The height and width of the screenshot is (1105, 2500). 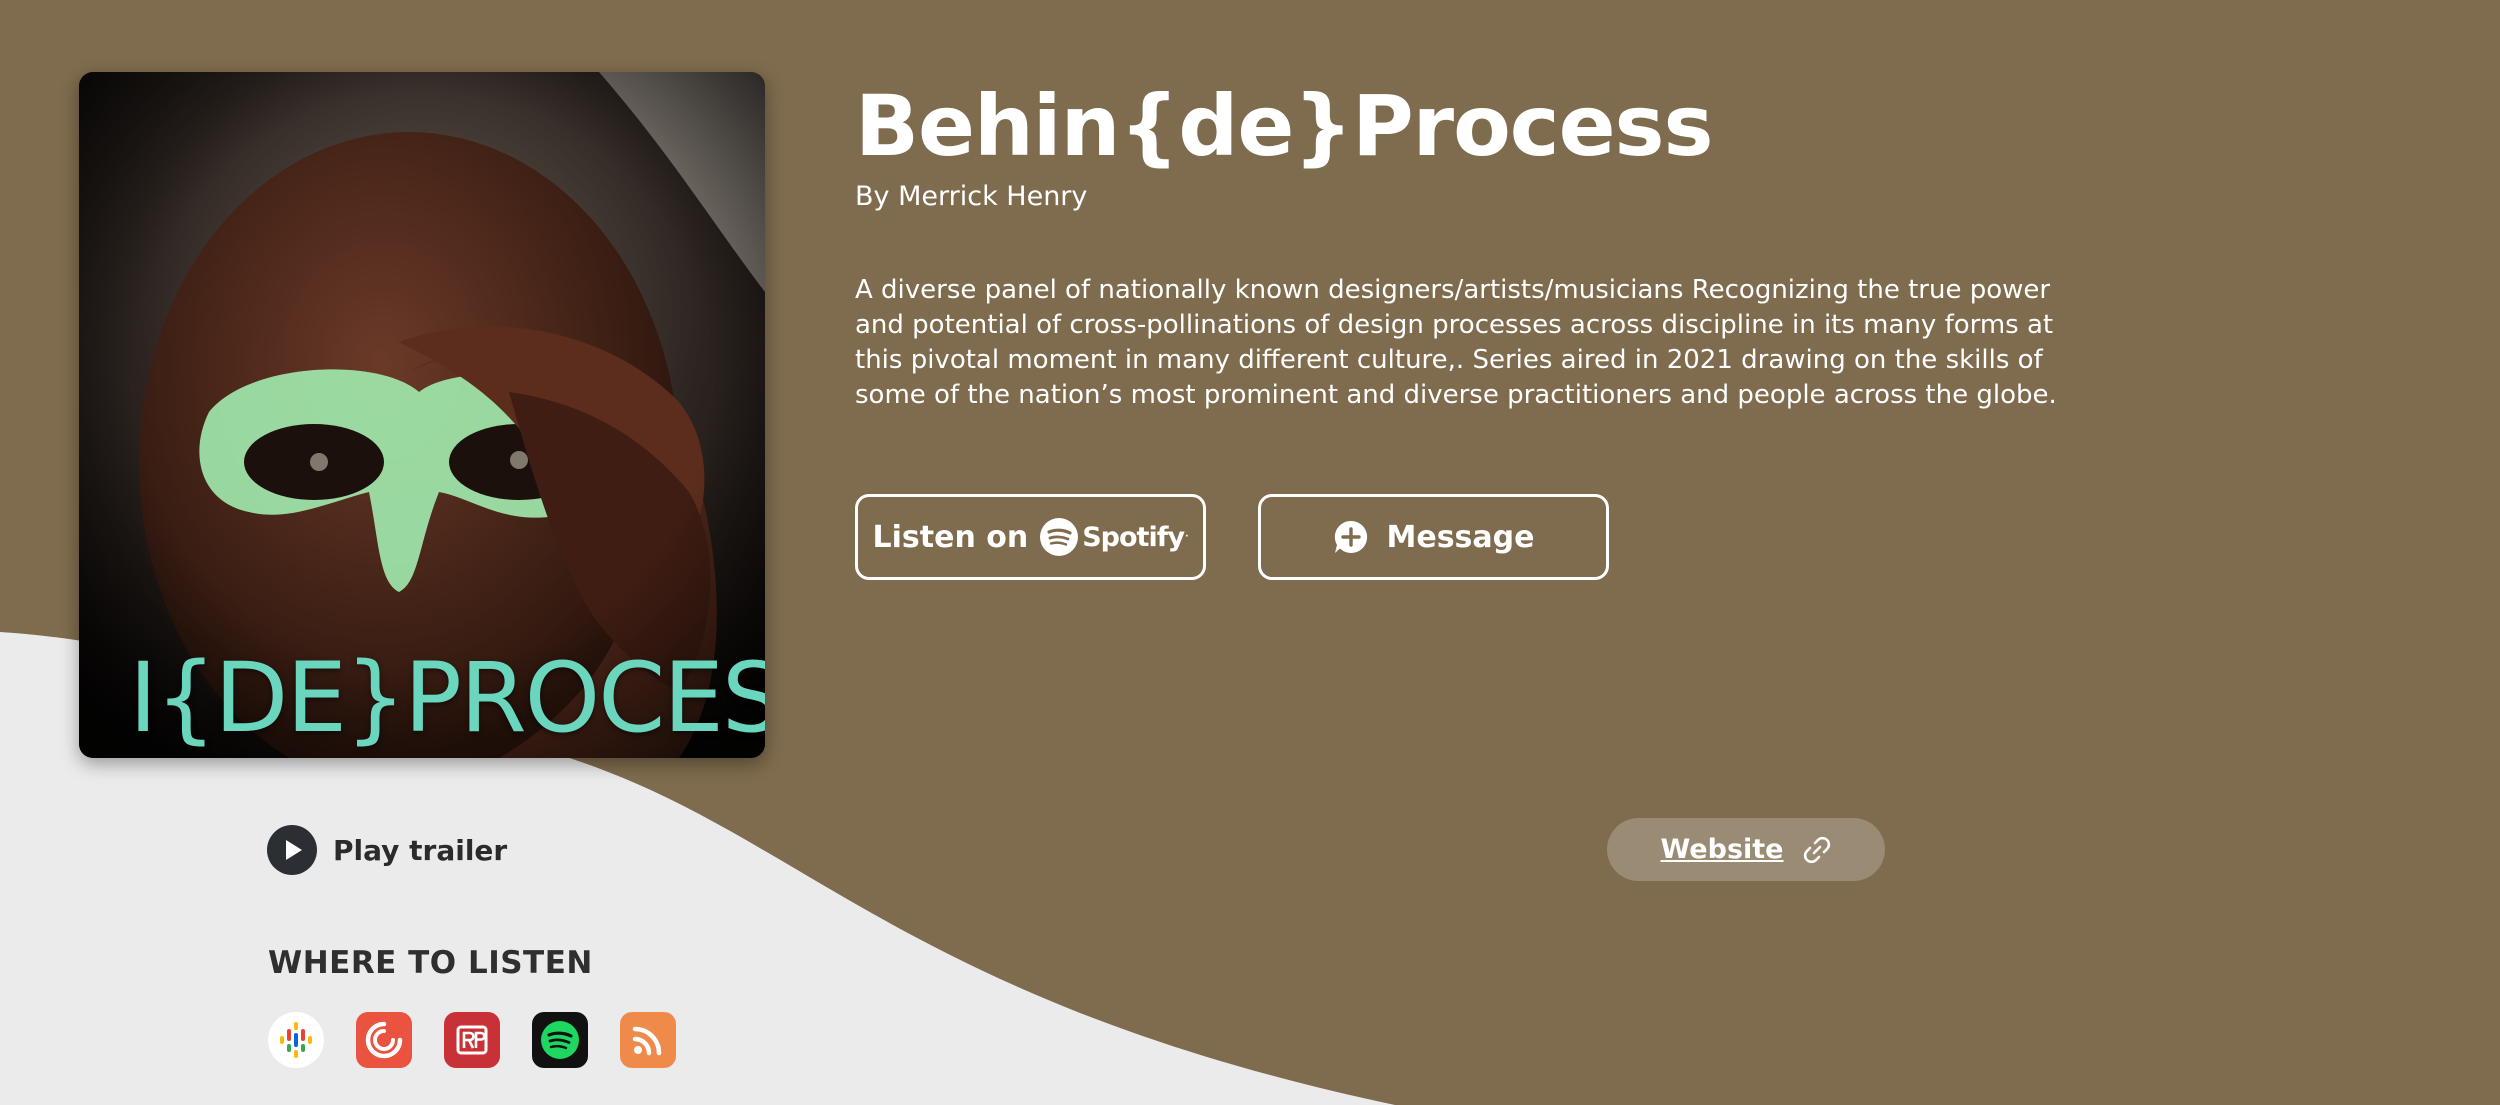 I want to click on message-label: Message, so click(x=1460, y=537).